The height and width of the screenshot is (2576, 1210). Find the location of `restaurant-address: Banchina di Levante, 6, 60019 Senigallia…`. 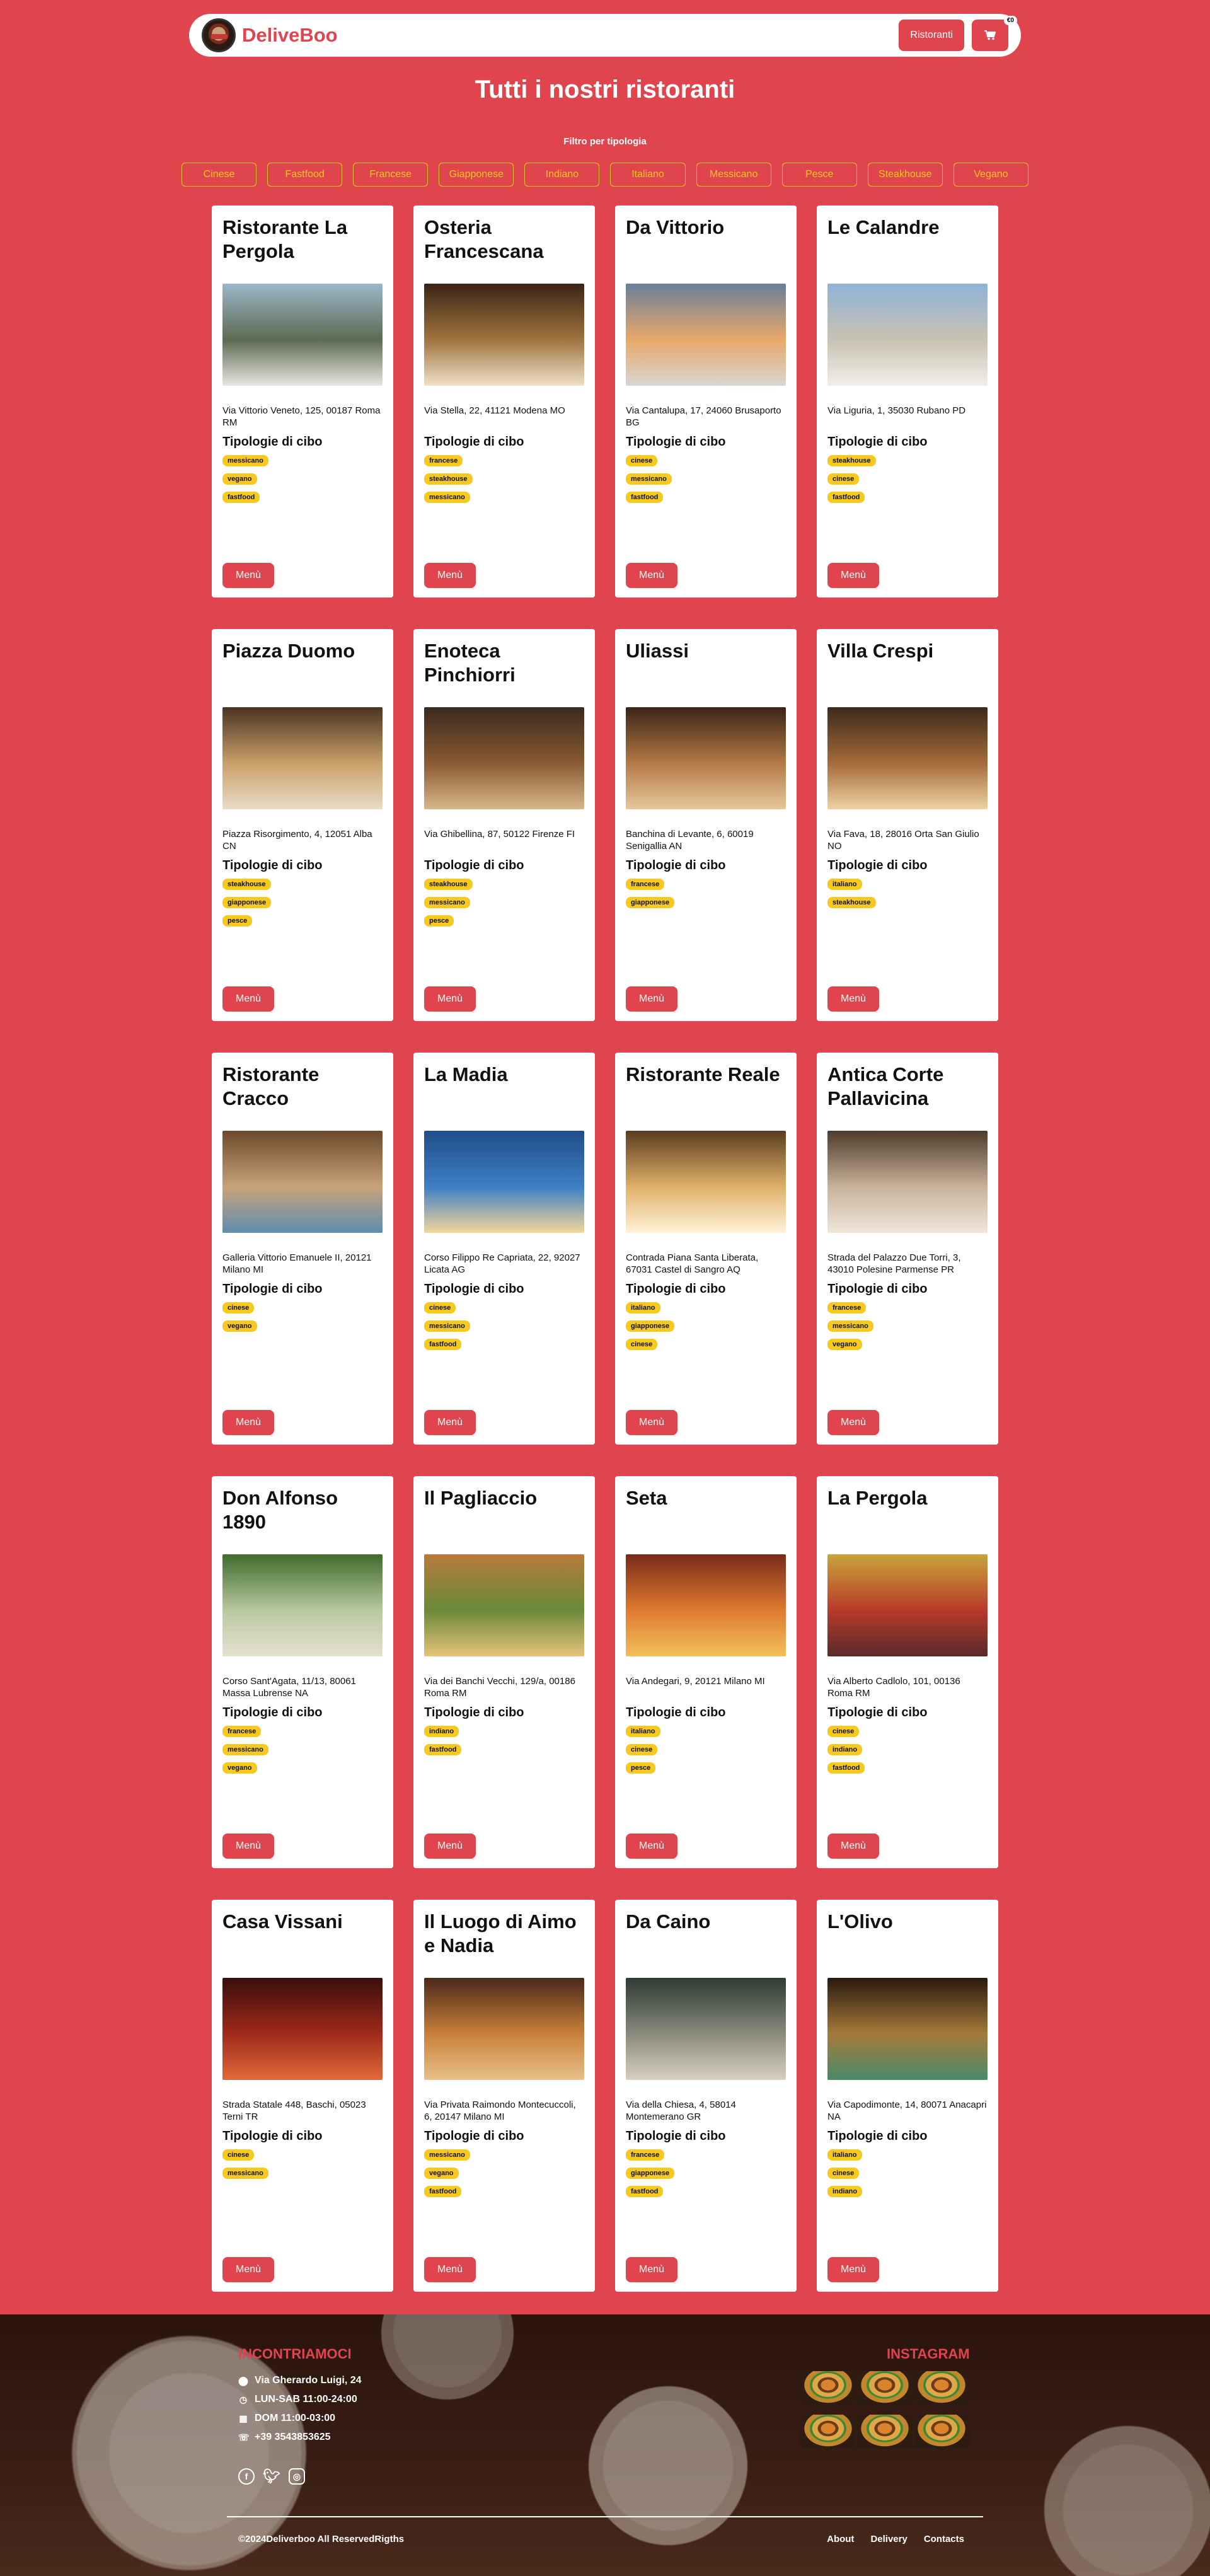

restaurant-address: Banchina di Levante, 6, 60019 Senigallia… is located at coordinates (690, 841).